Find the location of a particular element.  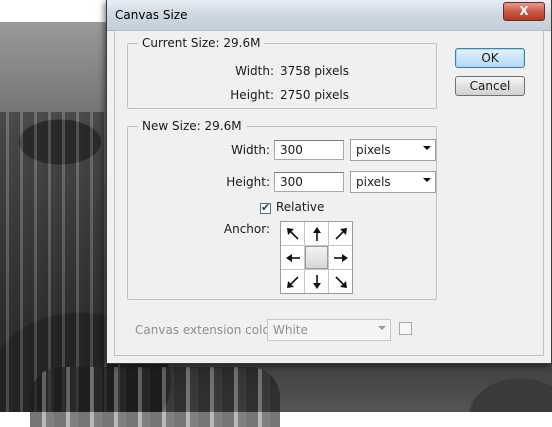

arrow-up-right-icon is located at coordinates (340, 233).